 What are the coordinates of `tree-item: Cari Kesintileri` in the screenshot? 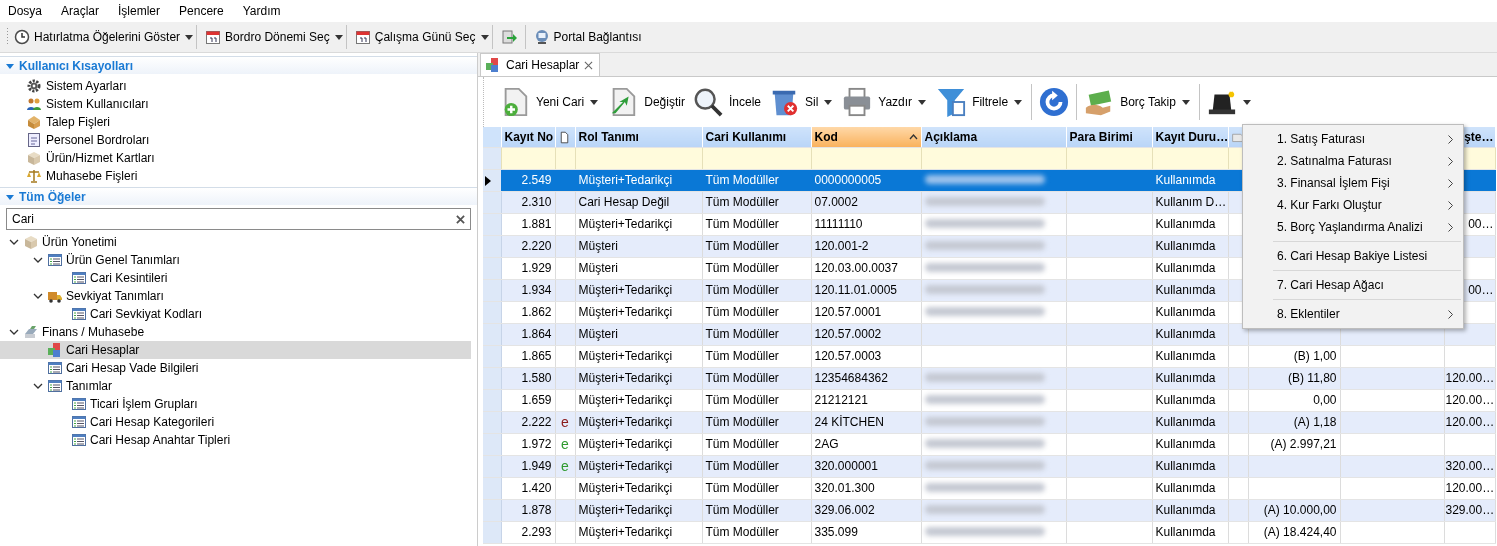 It's located at (235, 278).